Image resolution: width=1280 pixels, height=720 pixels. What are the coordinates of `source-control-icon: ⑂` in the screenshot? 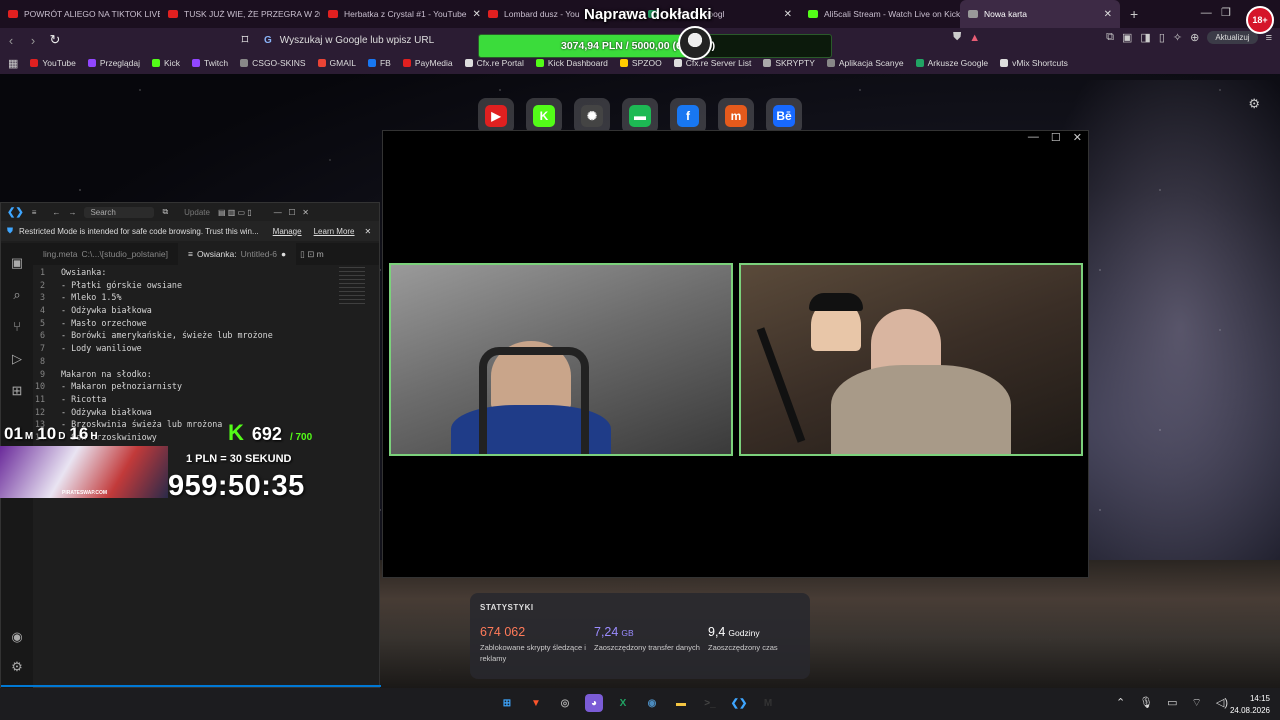 It's located at (17, 329).